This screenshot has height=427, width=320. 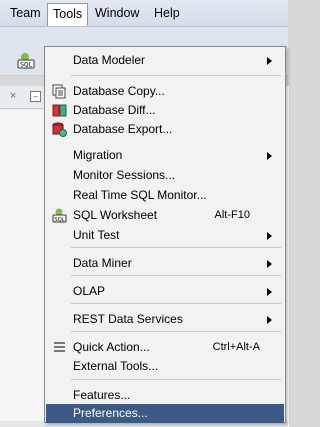 What do you see at coordinates (109, 60) in the screenshot?
I see `menu-item-label: Data Modeler` at bounding box center [109, 60].